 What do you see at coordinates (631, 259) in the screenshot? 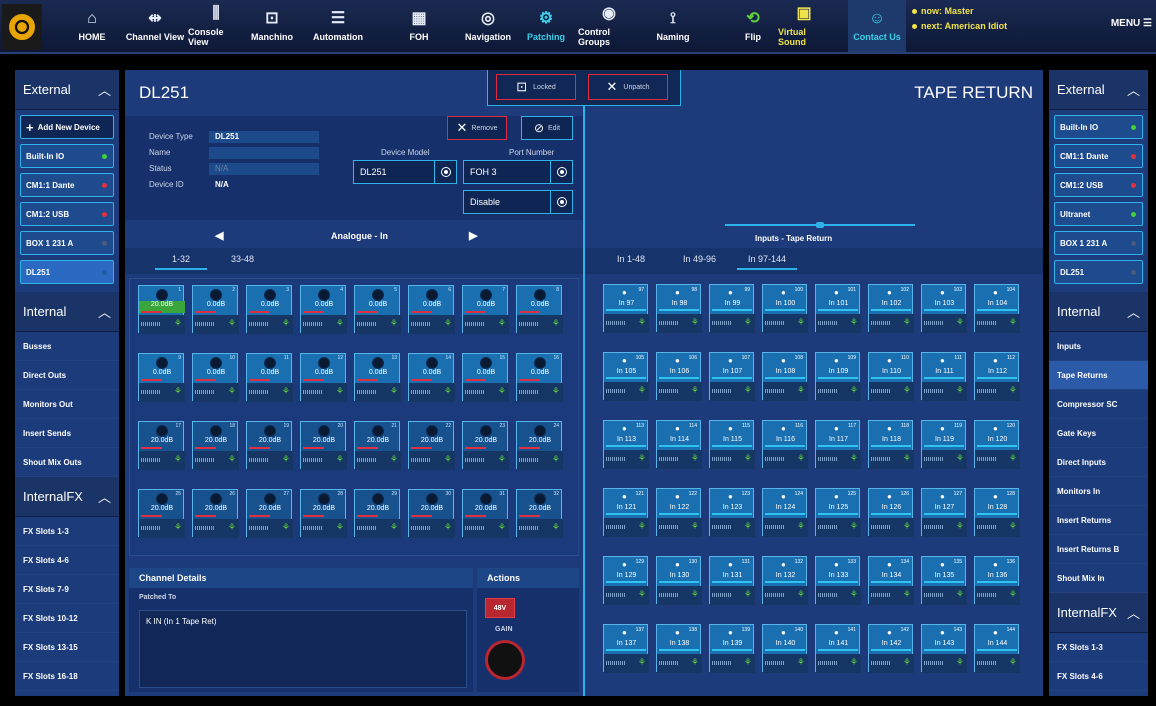
I see `tab-in-1-48: In 1-48` at bounding box center [631, 259].